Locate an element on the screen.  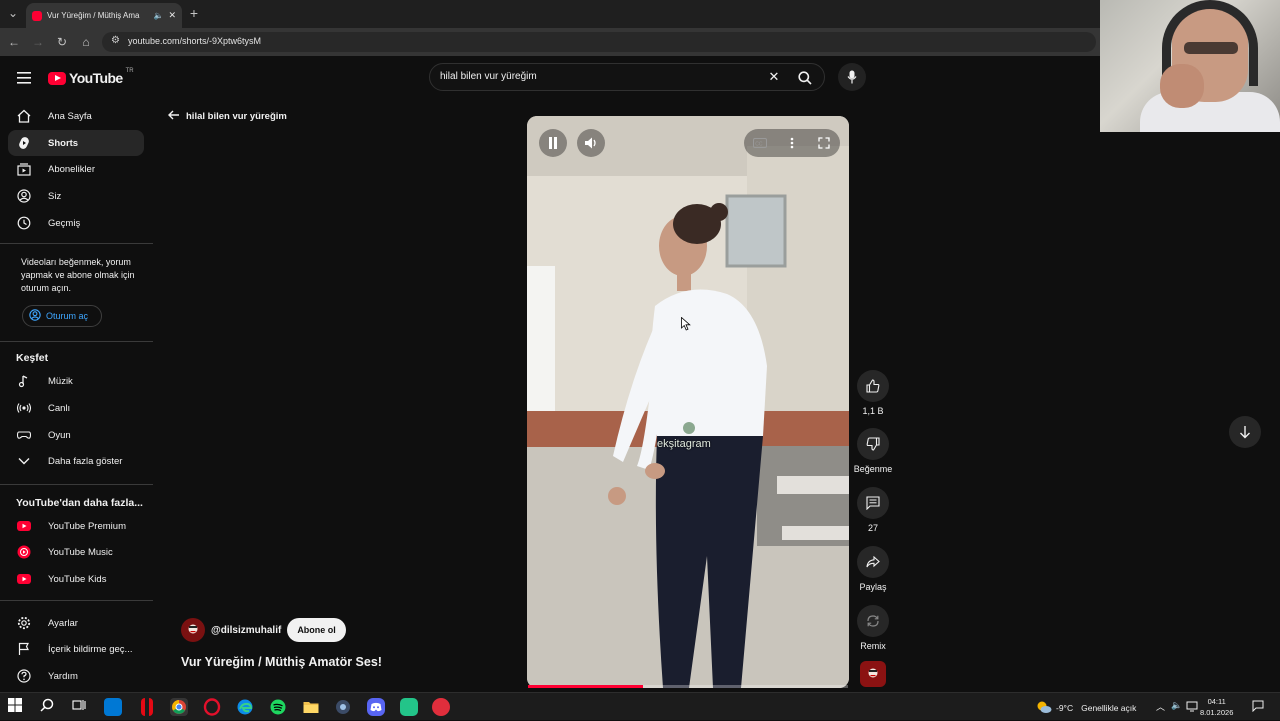
player-right-controls: CC is located at coordinates (792, 143).